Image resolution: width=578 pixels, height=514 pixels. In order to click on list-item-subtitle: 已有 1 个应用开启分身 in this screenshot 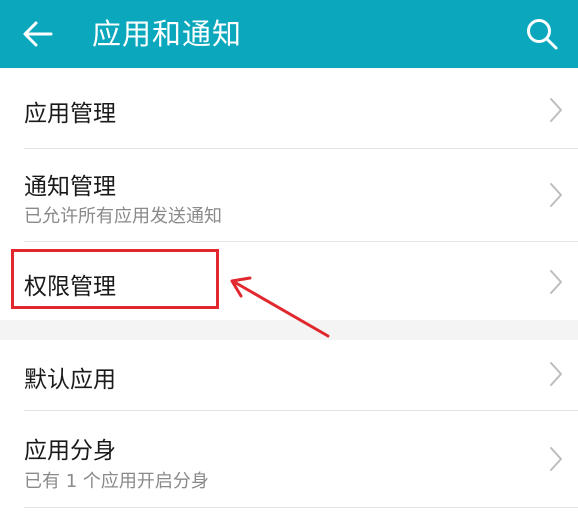, I will do `click(116, 481)`.